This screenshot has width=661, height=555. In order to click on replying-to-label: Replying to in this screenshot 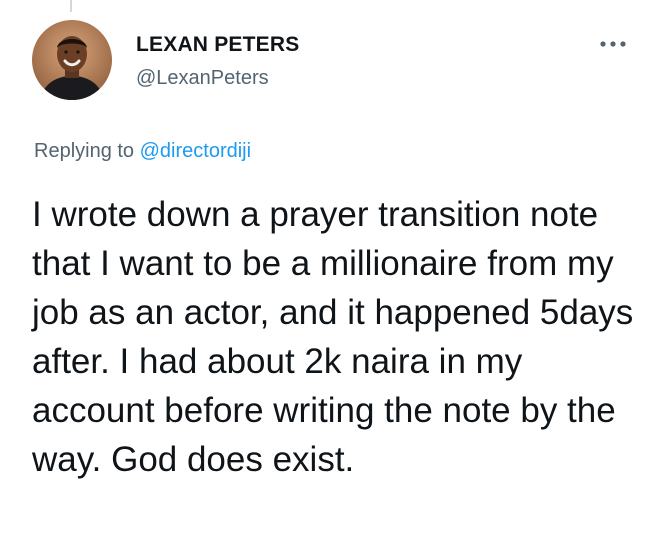, I will do `click(84, 151)`.